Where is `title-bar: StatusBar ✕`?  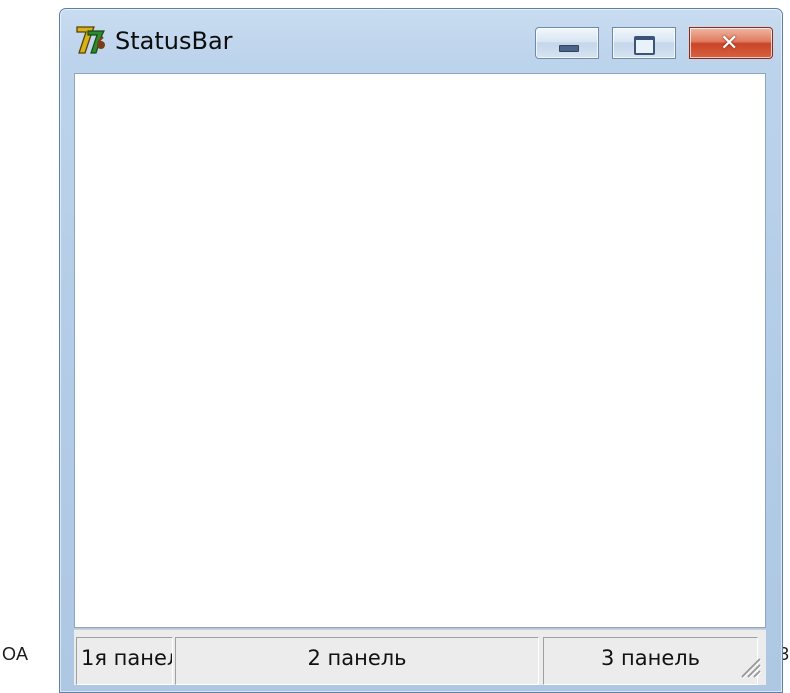
title-bar: StatusBar ✕ is located at coordinates (421, 41).